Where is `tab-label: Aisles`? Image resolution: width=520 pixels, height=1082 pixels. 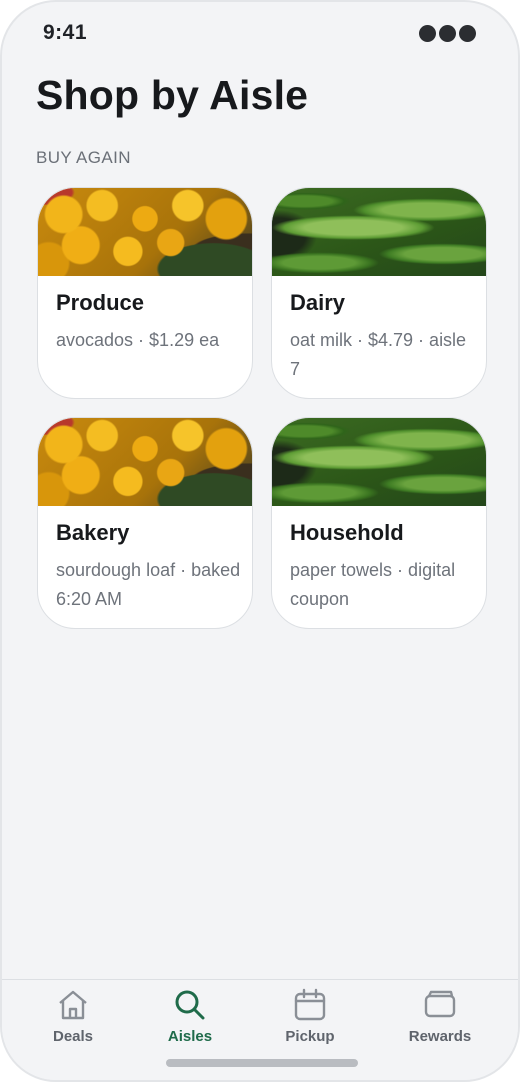 tab-label: Aisles is located at coordinates (190, 1036).